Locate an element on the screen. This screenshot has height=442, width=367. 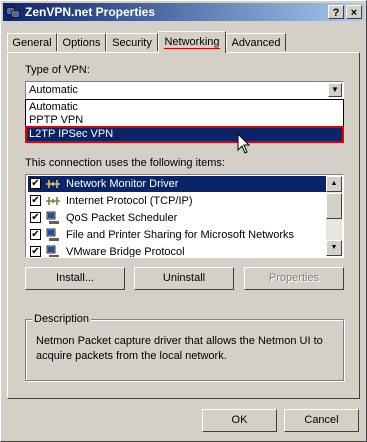
tab-networking: Networking is located at coordinates (192, 42).